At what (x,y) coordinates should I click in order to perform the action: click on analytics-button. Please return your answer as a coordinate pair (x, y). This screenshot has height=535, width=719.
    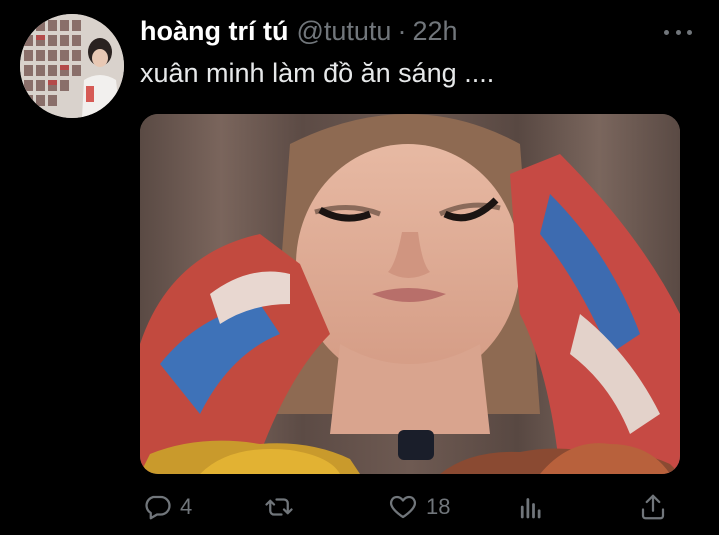
    Looking at the image, I should click on (531, 507).